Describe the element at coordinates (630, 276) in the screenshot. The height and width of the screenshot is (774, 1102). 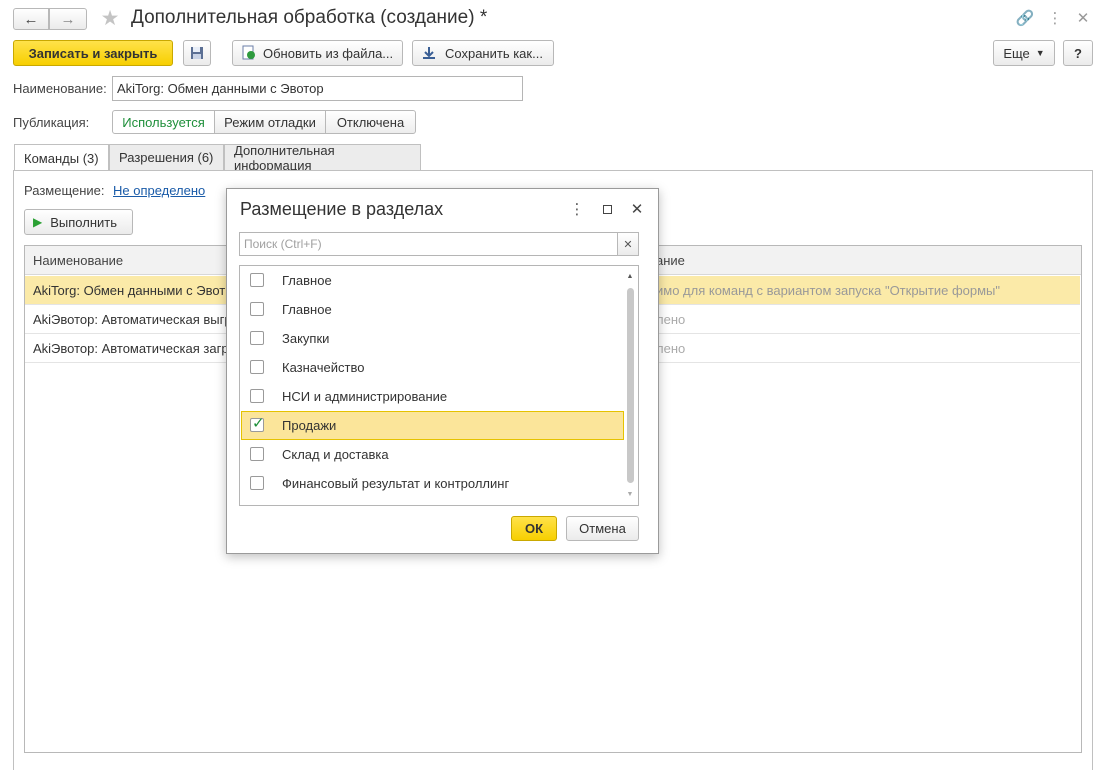
I see `scroll-up-icon: ▲` at that location.